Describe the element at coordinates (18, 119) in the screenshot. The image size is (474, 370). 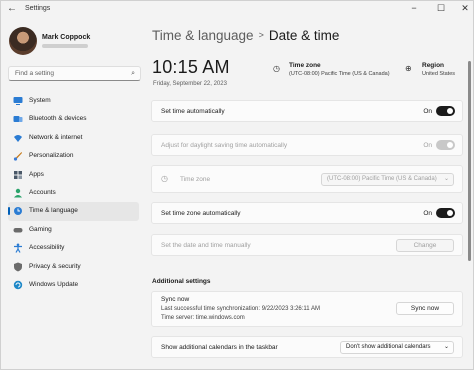
I see `bluetooth-icon` at that location.